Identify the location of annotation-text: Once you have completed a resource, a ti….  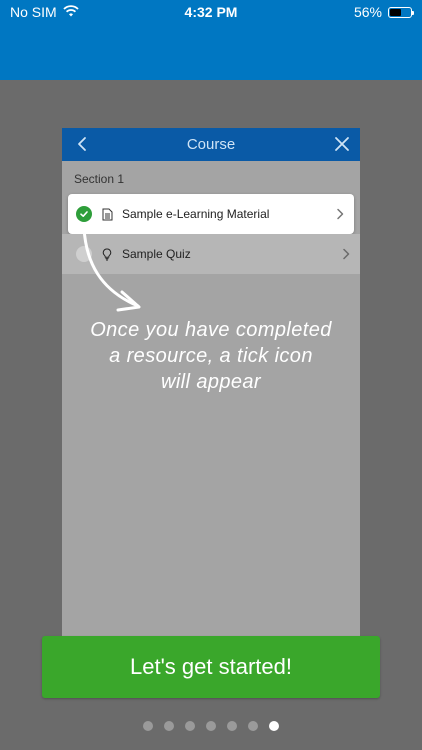
(211, 356).